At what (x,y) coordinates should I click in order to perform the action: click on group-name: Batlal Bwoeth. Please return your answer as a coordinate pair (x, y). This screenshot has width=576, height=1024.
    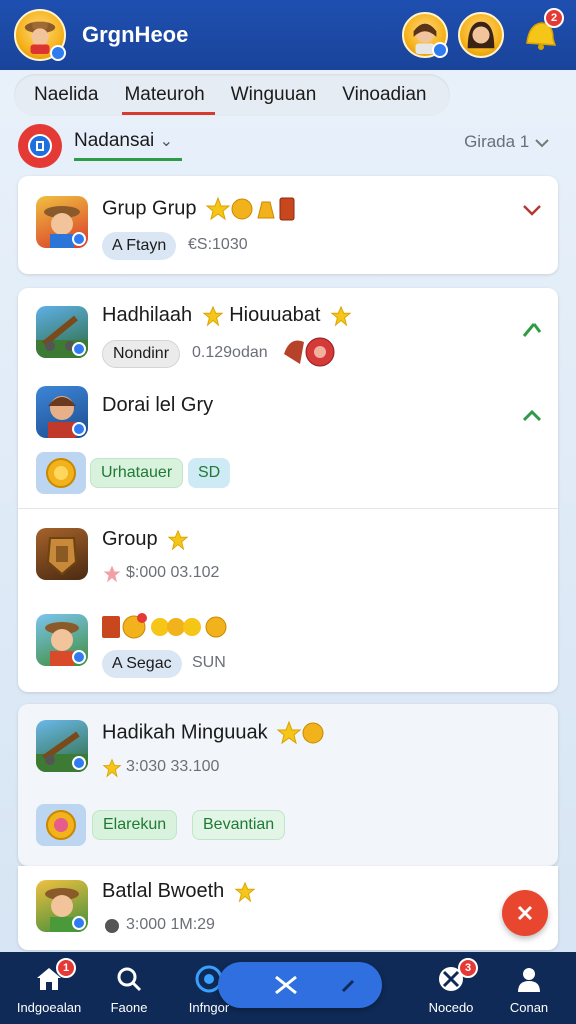
    Looking at the image, I should click on (179, 891).